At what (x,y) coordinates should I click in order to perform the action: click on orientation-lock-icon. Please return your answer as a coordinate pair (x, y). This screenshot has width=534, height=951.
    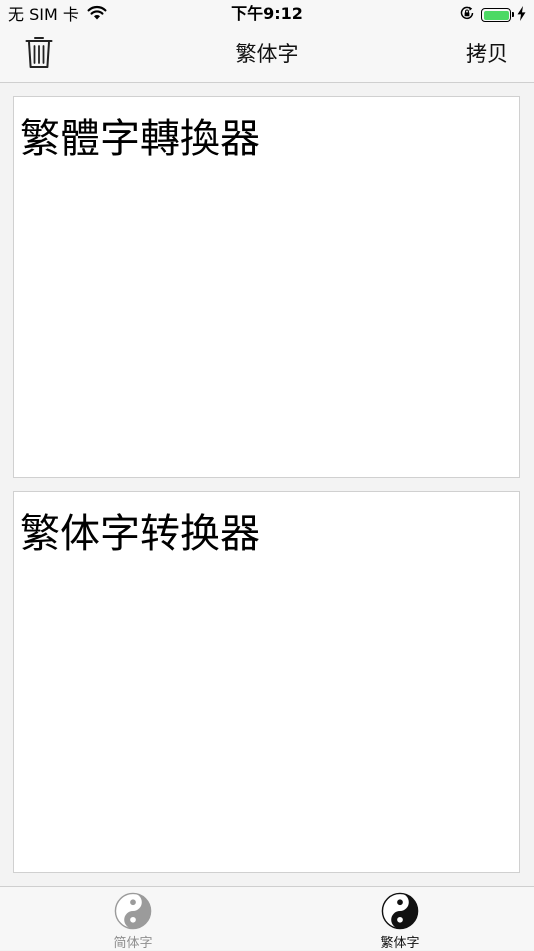
    Looking at the image, I should click on (467, 15).